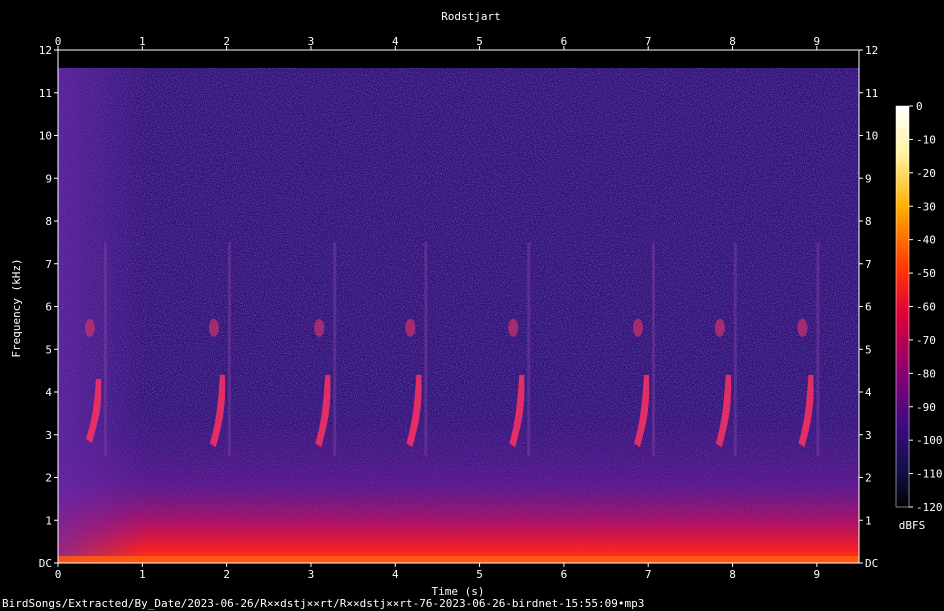  I want to click on top-dark-band, so click(458, 59).